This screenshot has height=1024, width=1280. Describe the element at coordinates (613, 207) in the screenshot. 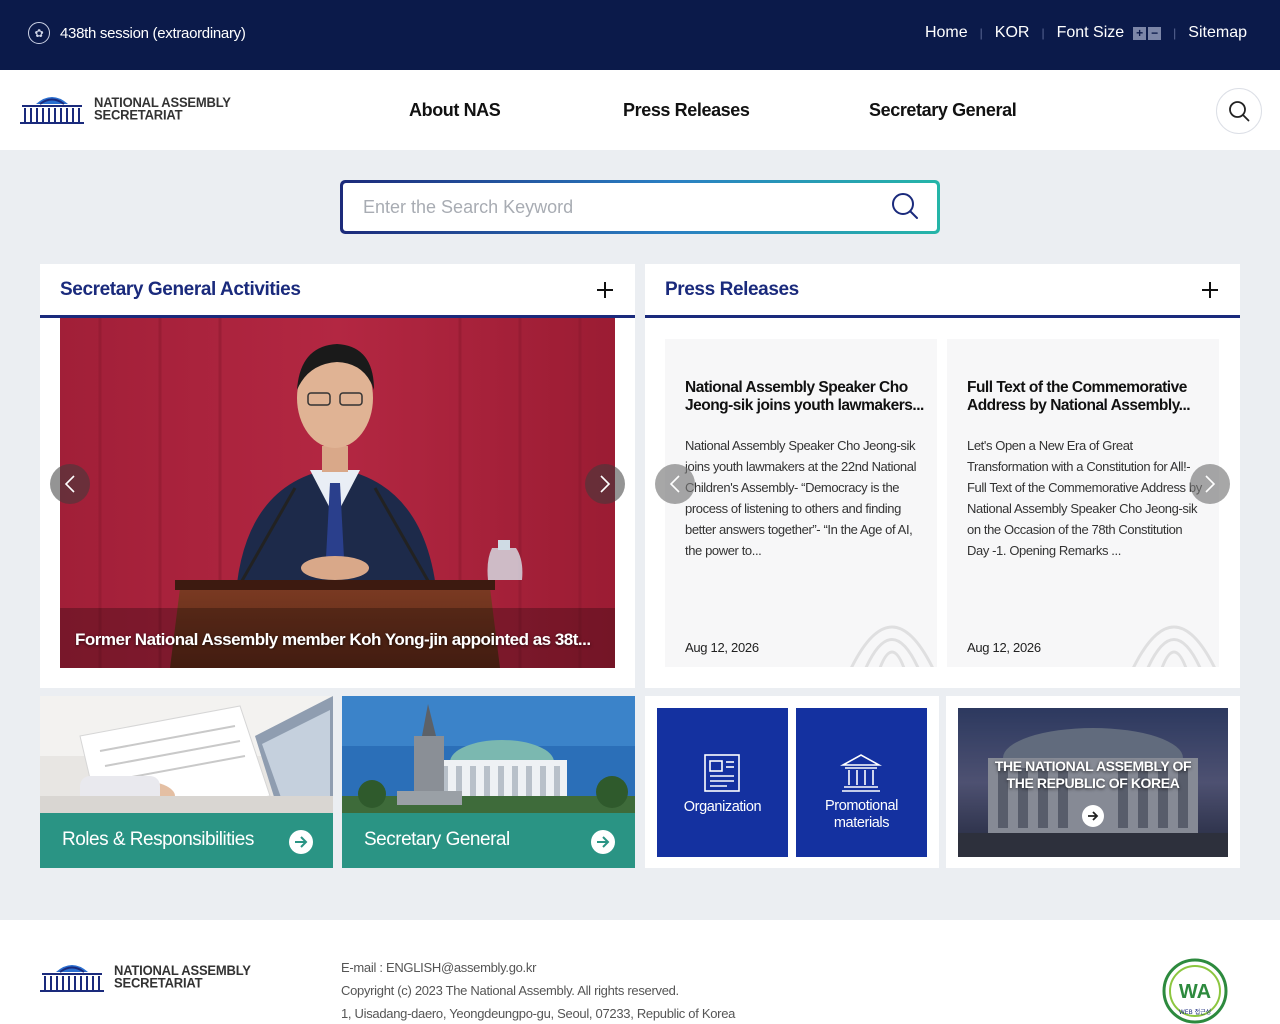

I see `search-input` at that location.